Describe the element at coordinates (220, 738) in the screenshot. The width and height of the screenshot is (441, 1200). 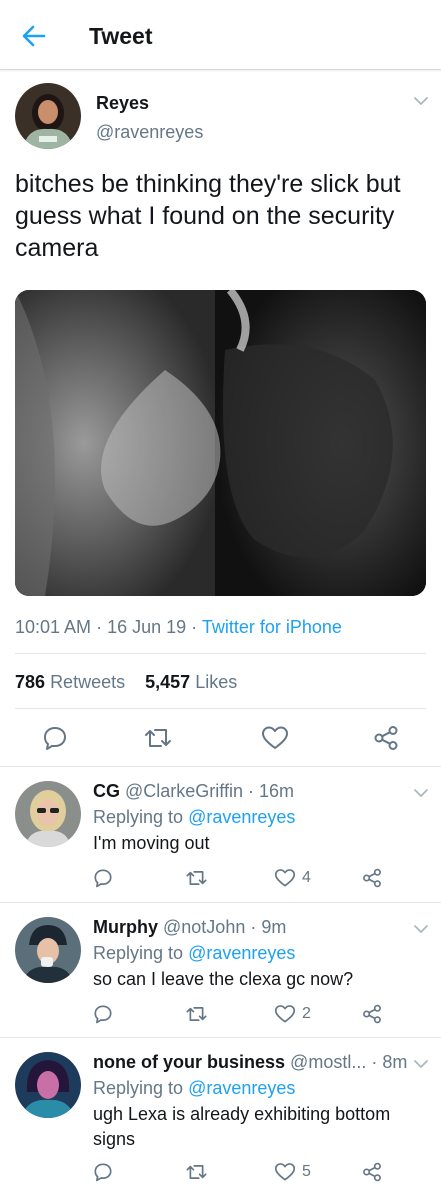
I see `tweet-action-bar` at that location.